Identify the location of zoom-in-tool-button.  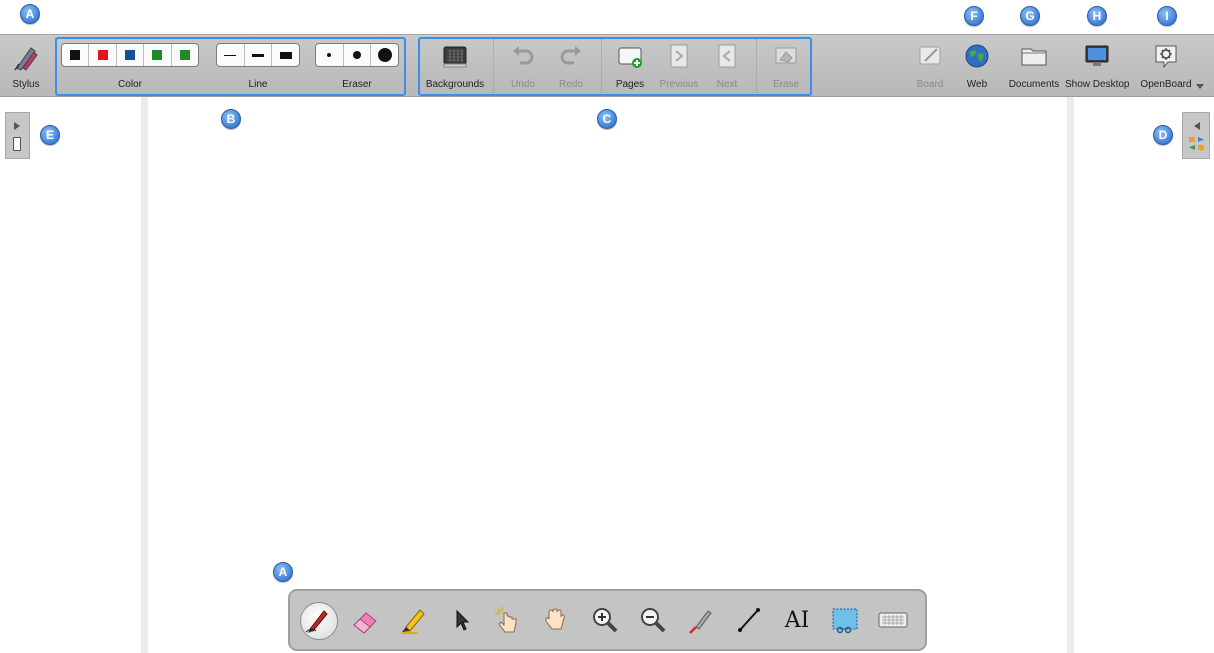
(605, 620).